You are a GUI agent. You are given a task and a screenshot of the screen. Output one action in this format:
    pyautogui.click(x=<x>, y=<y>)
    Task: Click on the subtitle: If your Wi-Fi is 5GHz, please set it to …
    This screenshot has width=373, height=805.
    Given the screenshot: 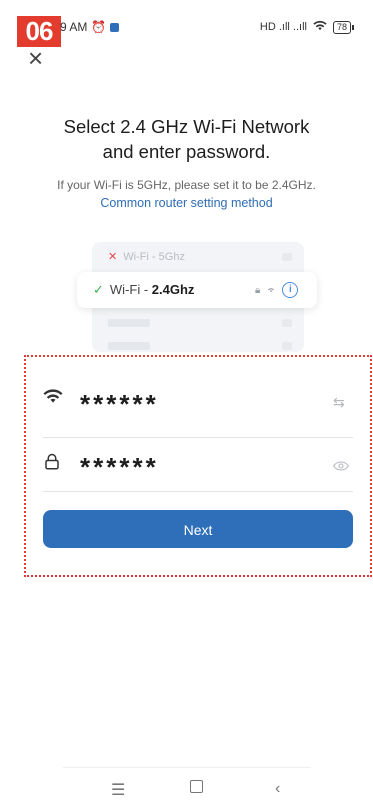 What is the action you would take?
    pyautogui.click(x=186, y=185)
    